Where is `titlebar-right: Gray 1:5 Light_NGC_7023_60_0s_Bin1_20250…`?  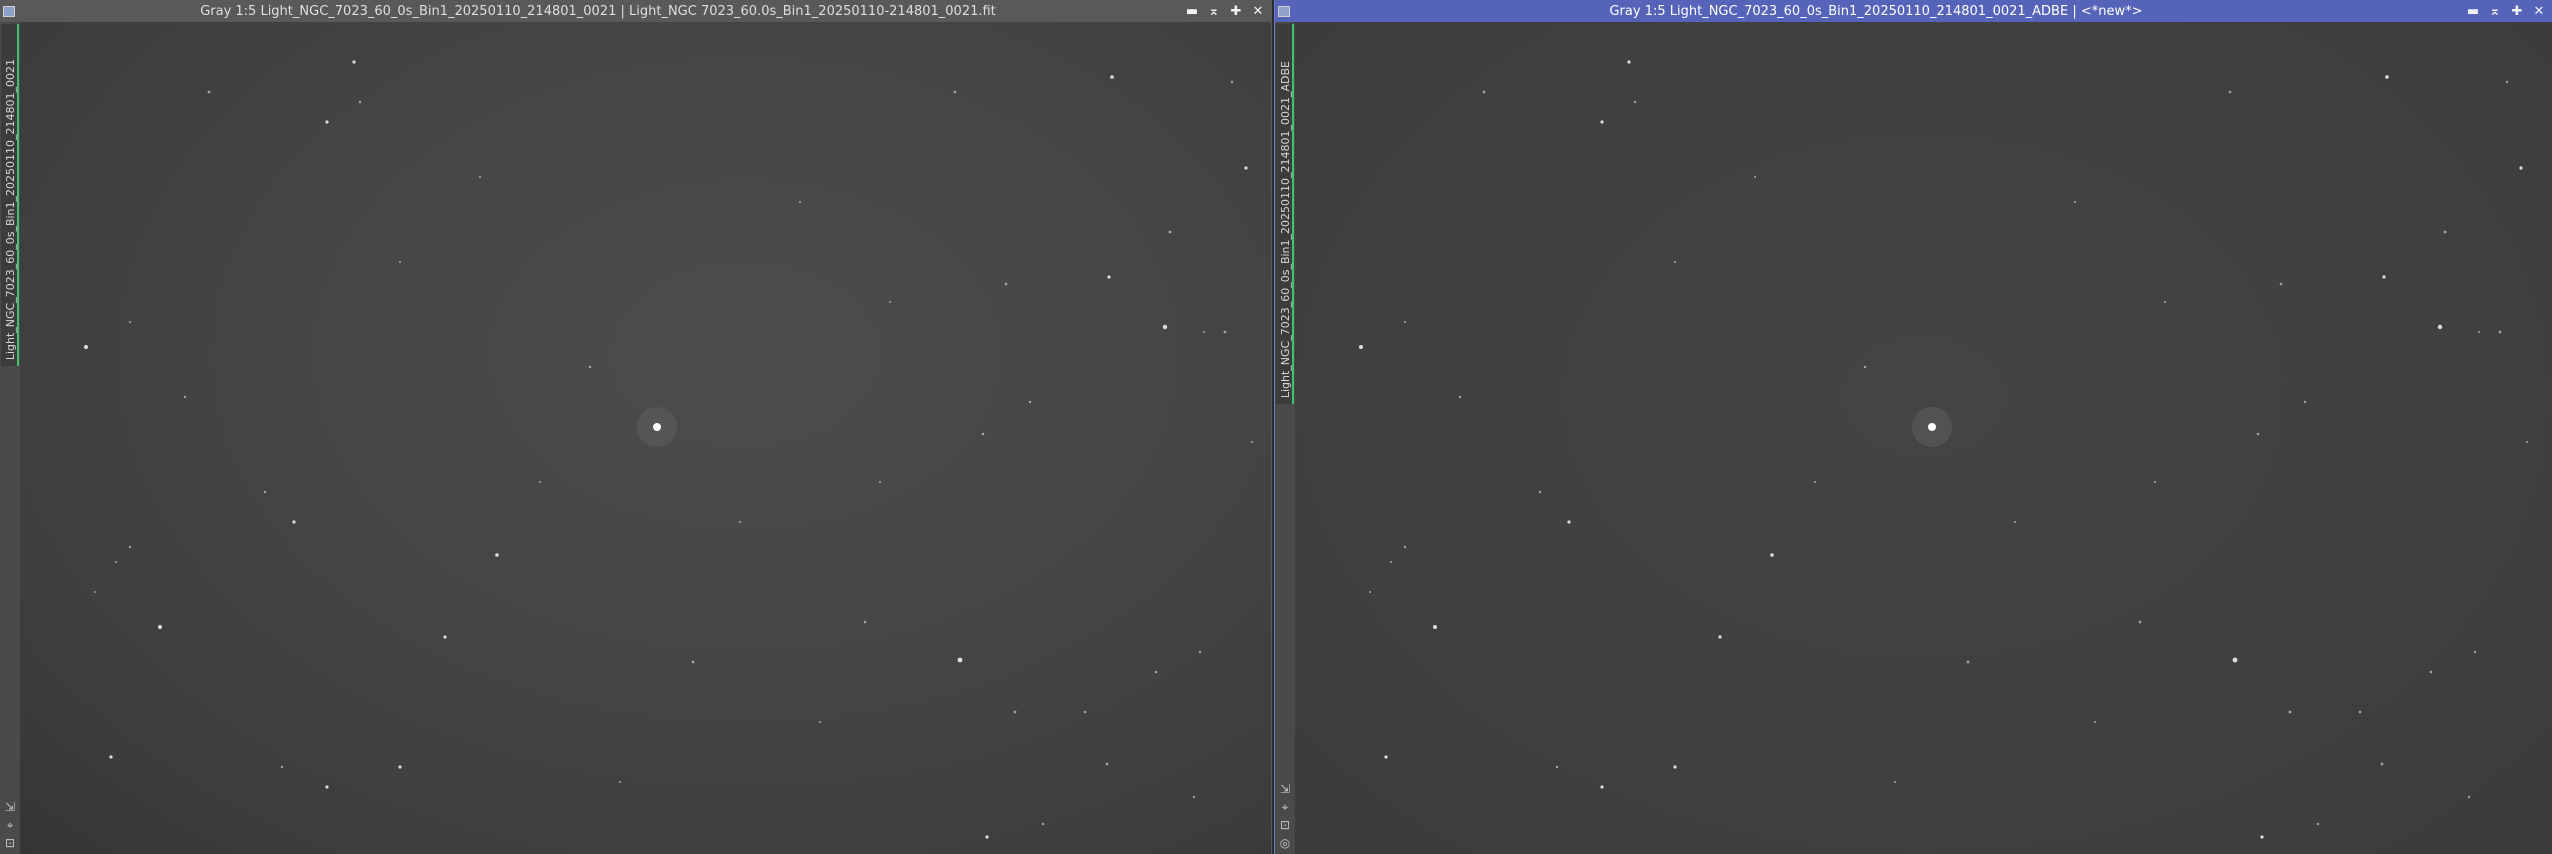
titlebar-right: Gray 1:5 Light_NGC_7023_60_0s_Bin1_20250… is located at coordinates (1913, 11).